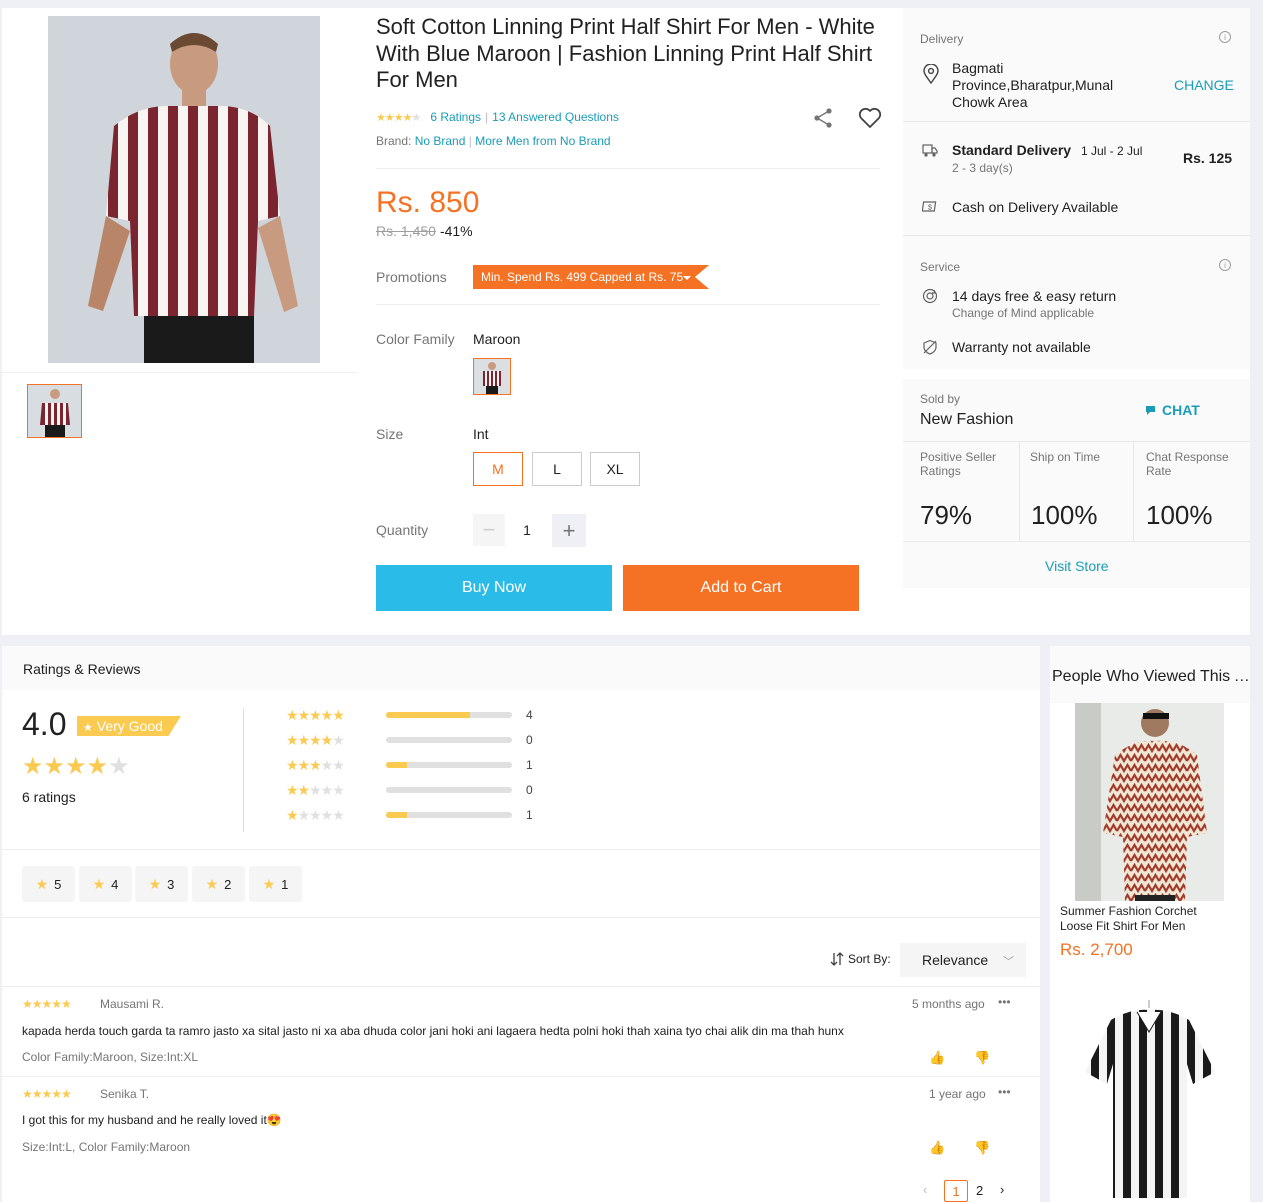 The width and height of the screenshot is (1263, 1202). What do you see at coordinates (1034, 296) in the screenshot?
I see `return-policy: 14 days free & easy return` at bounding box center [1034, 296].